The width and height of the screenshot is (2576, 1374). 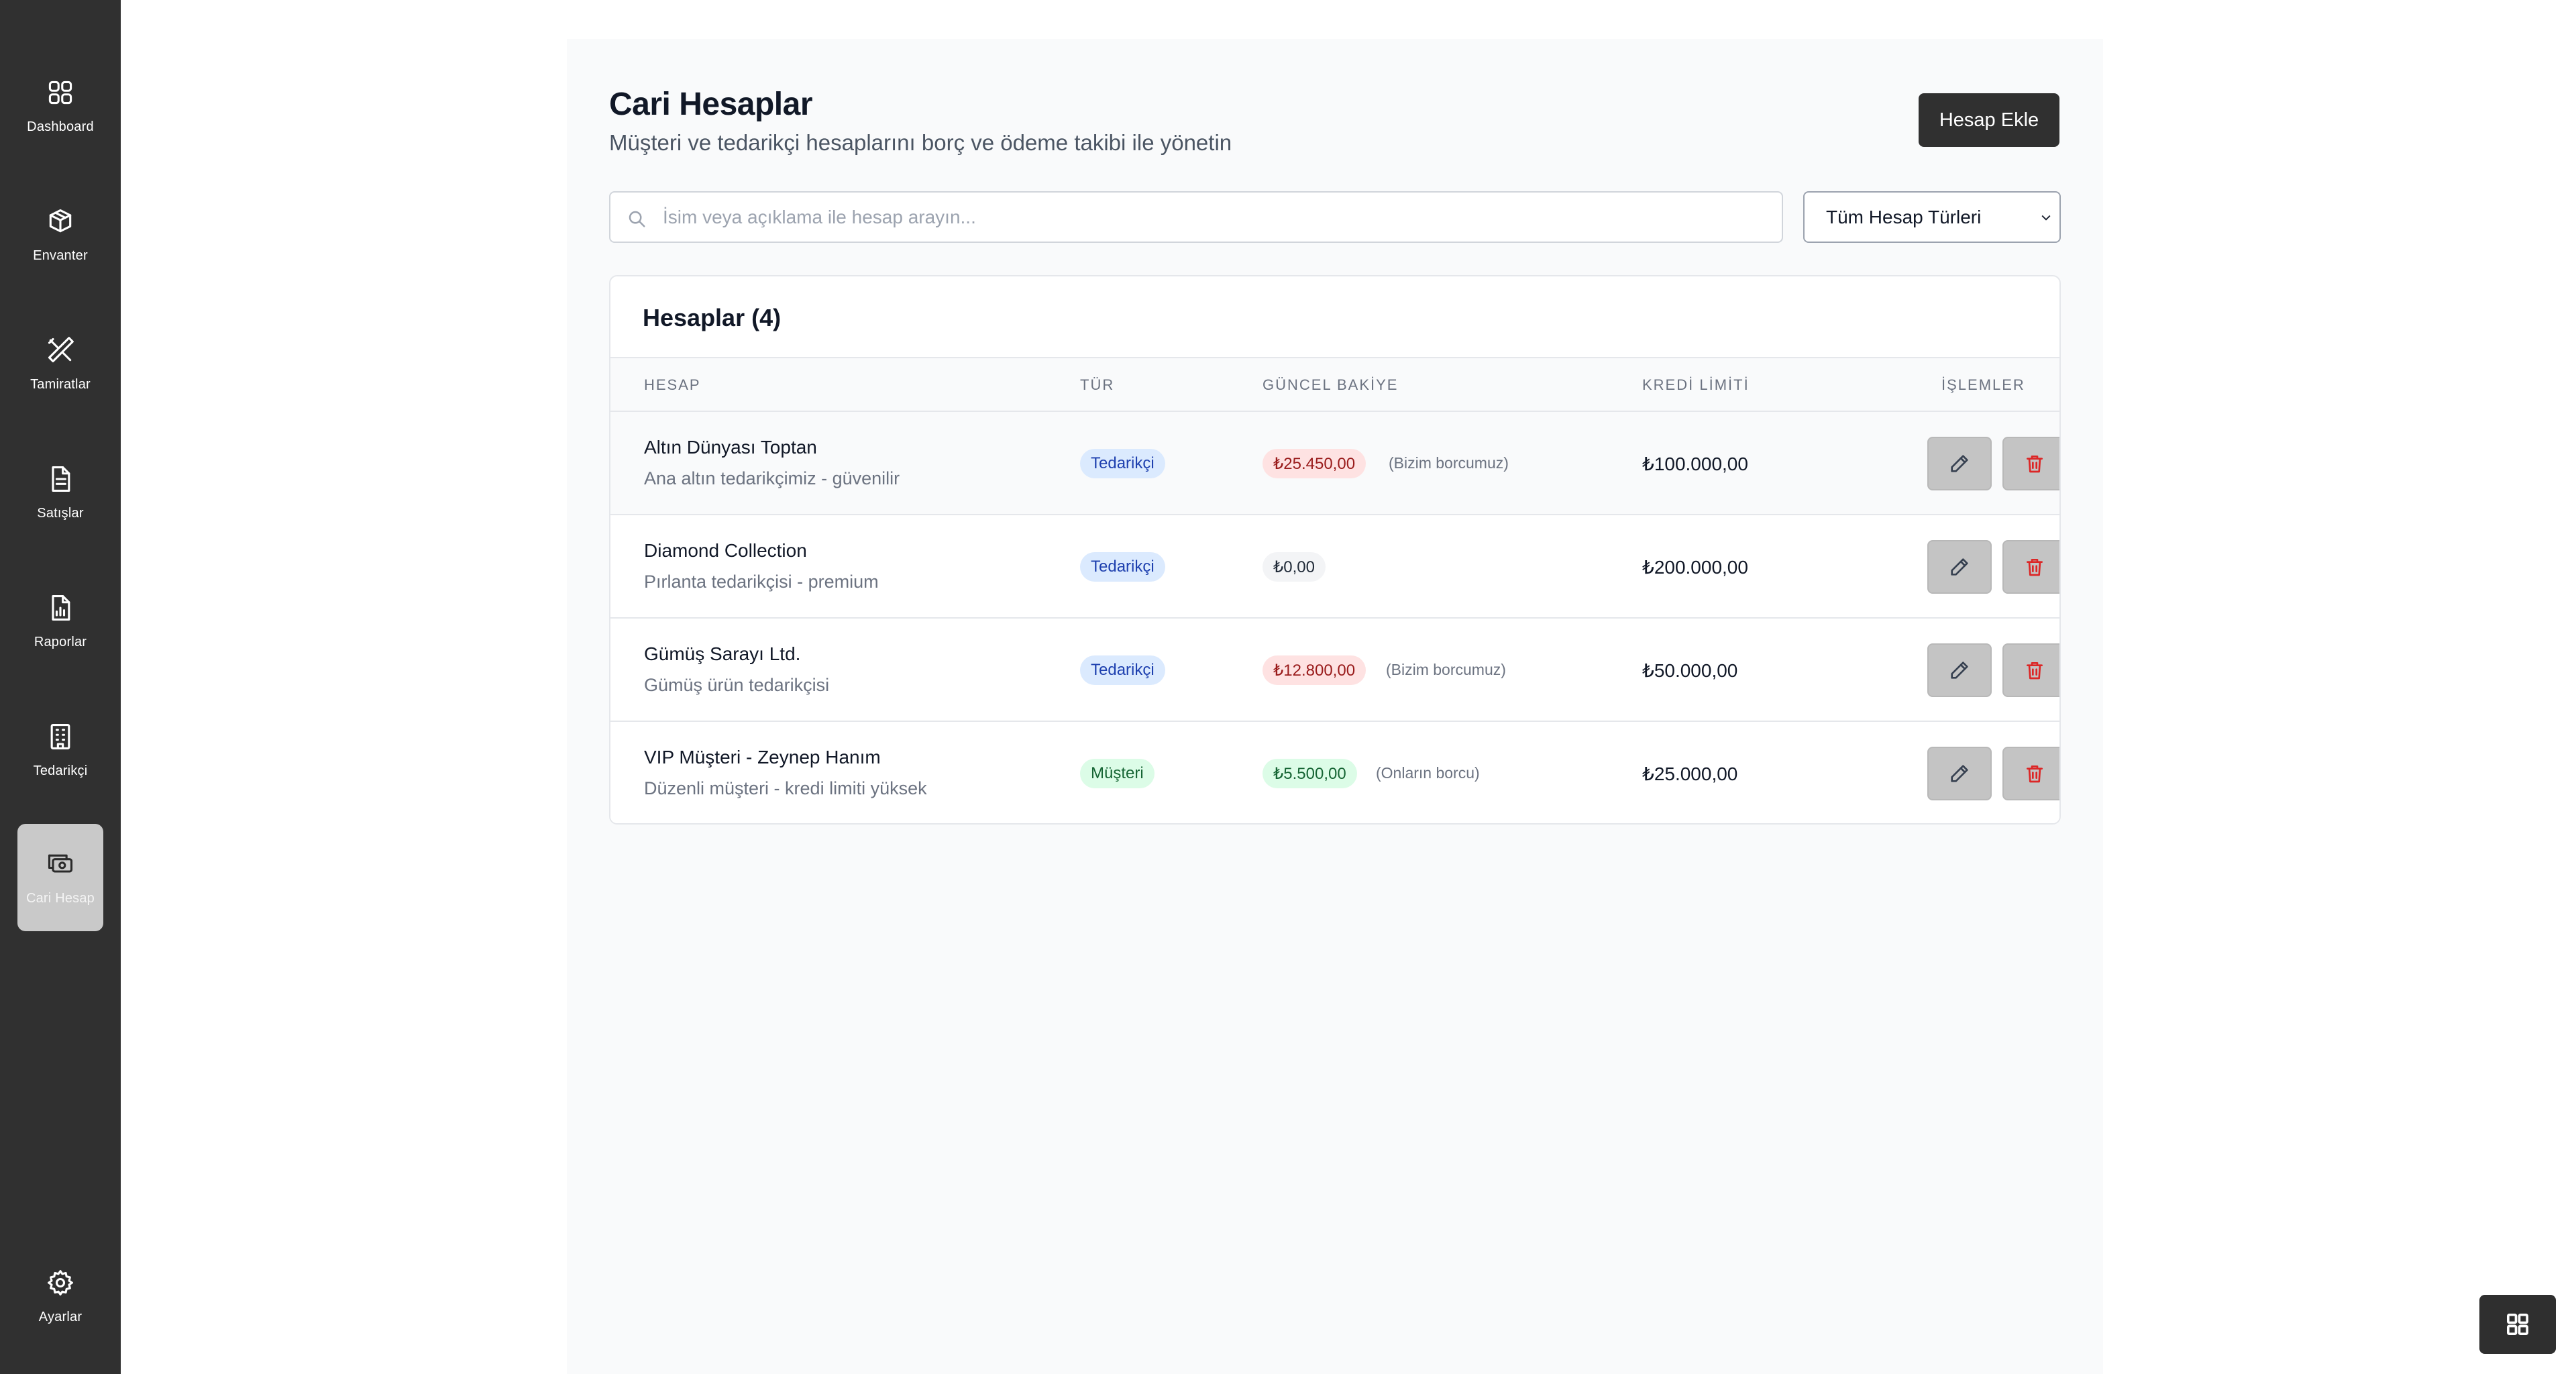 What do you see at coordinates (1117, 773) in the screenshot?
I see `account-type-badge: Müşteri` at bounding box center [1117, 773].